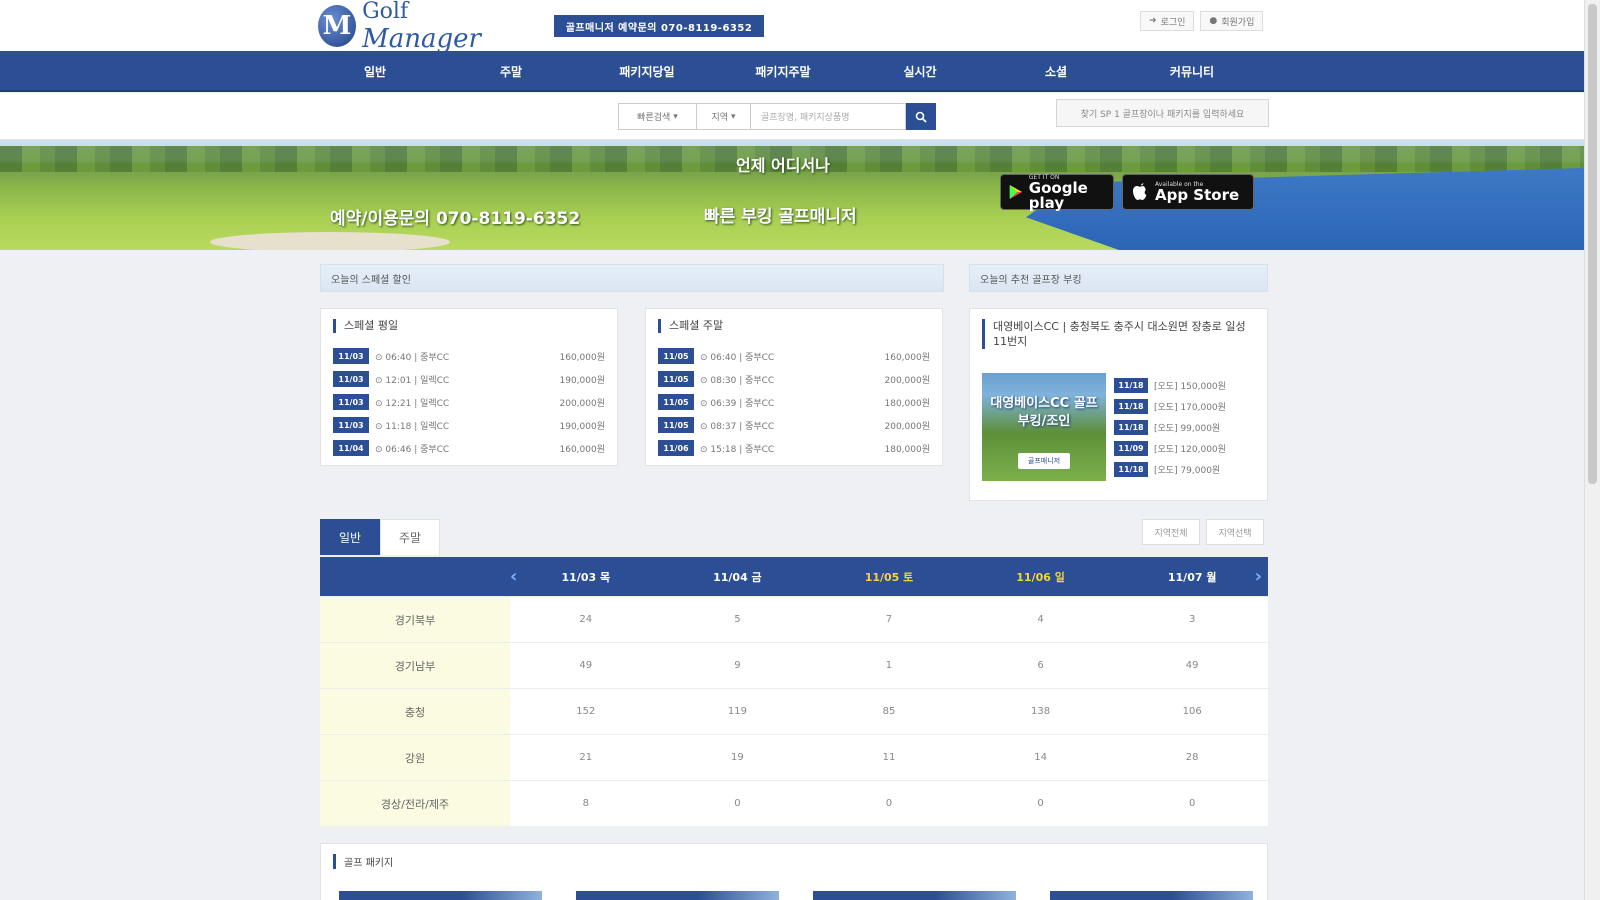 This screenshot has height=900, width=1600. What do you see at coordinates (828, 116) in the screenshot?
I see `search-input: 골프장명, 패키지상품명` at bounding box center [828, 116].